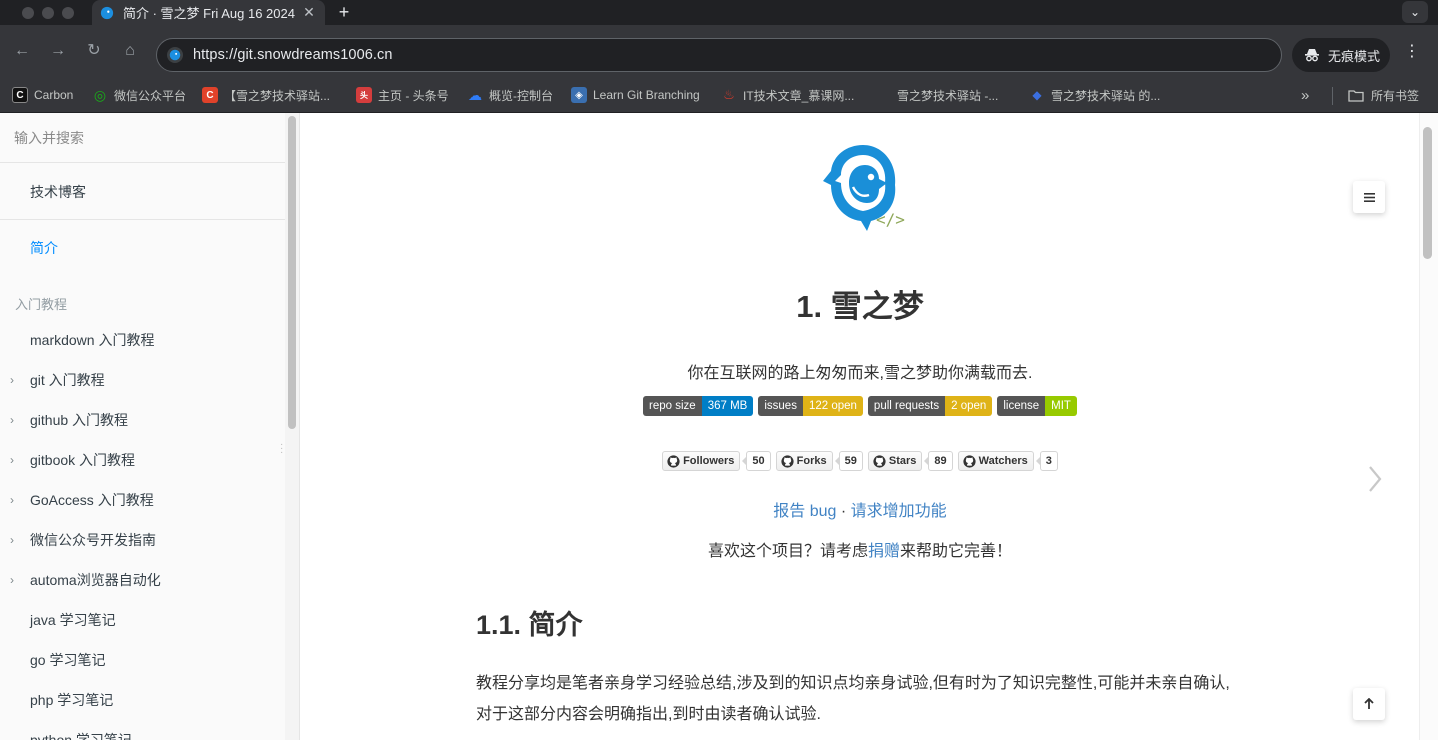  Describe the element at coordinates (58, 51) in the screenshot. I see `forward-button: →` at that location.